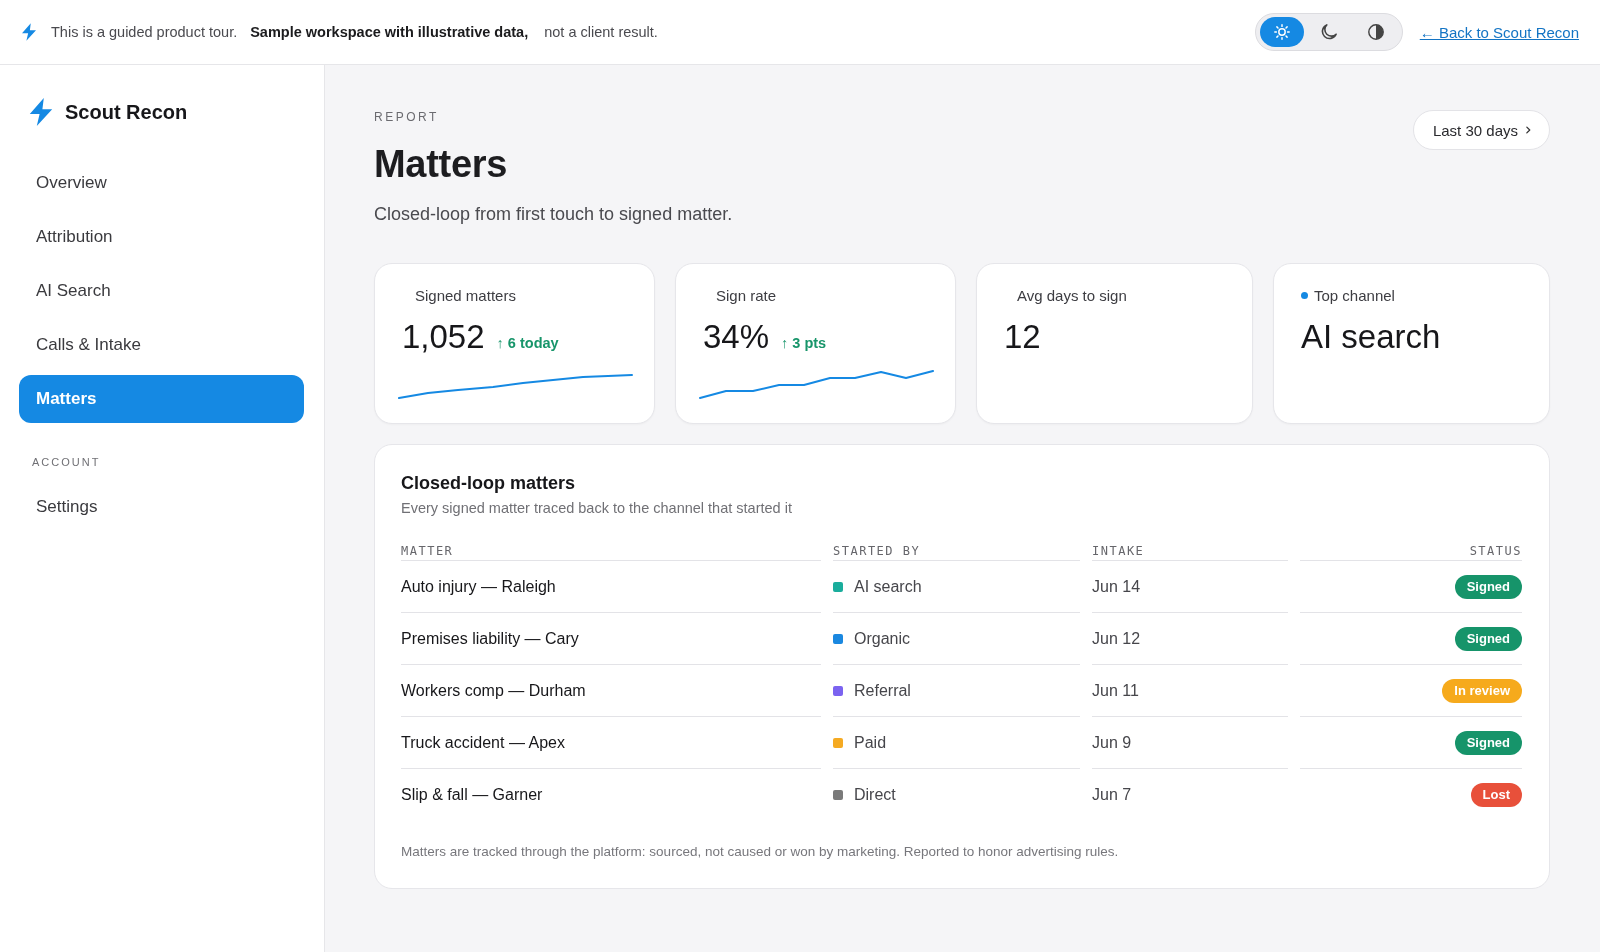  Describe the element at coordinates (161, 399) in the screenshot. I see `nav-item: Matters` at that location.